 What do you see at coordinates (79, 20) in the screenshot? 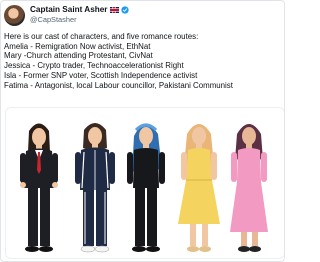
I see `author-handle: @CapStasher` at bounding box center [79, 20].